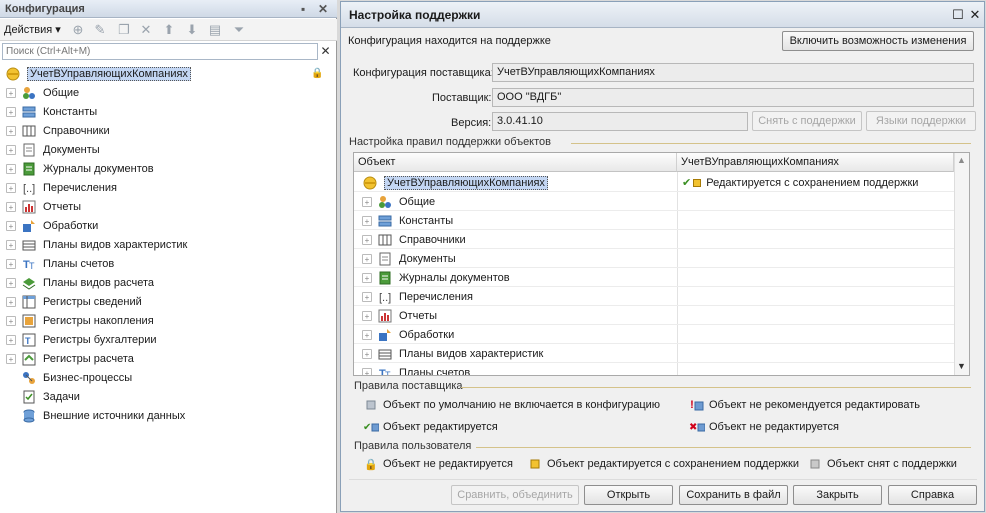 The height and width of the screenshot is (513, 986). I want to click on clear-search-icon: ✕, so click(325, 51).